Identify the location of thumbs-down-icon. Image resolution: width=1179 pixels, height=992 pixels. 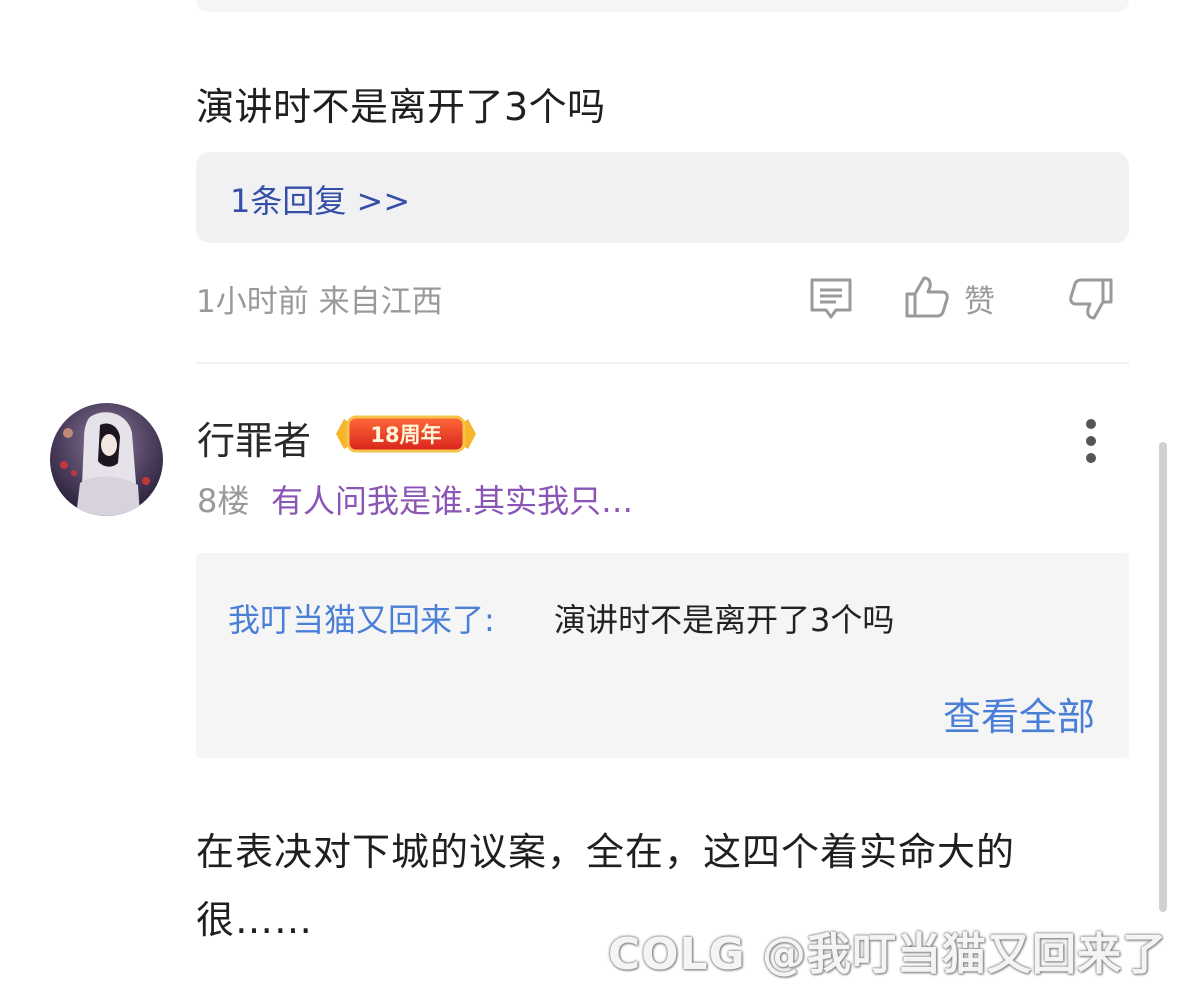
(1091, 299).